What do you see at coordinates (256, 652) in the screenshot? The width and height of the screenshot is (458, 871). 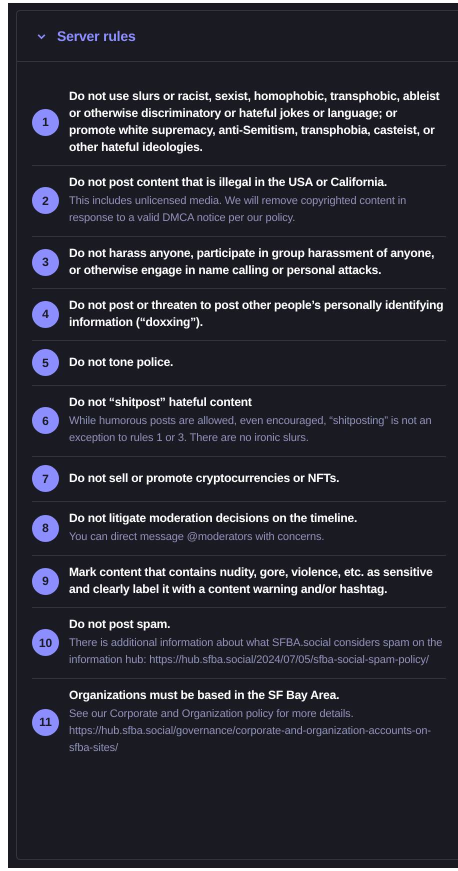 I see `rule-description: There is additional information about what SFBA.social considers spam on the information hub: https://hub.sfba.social/2024/07/05/sfba-social-spam-policy/` at bounding box center [256, 652].